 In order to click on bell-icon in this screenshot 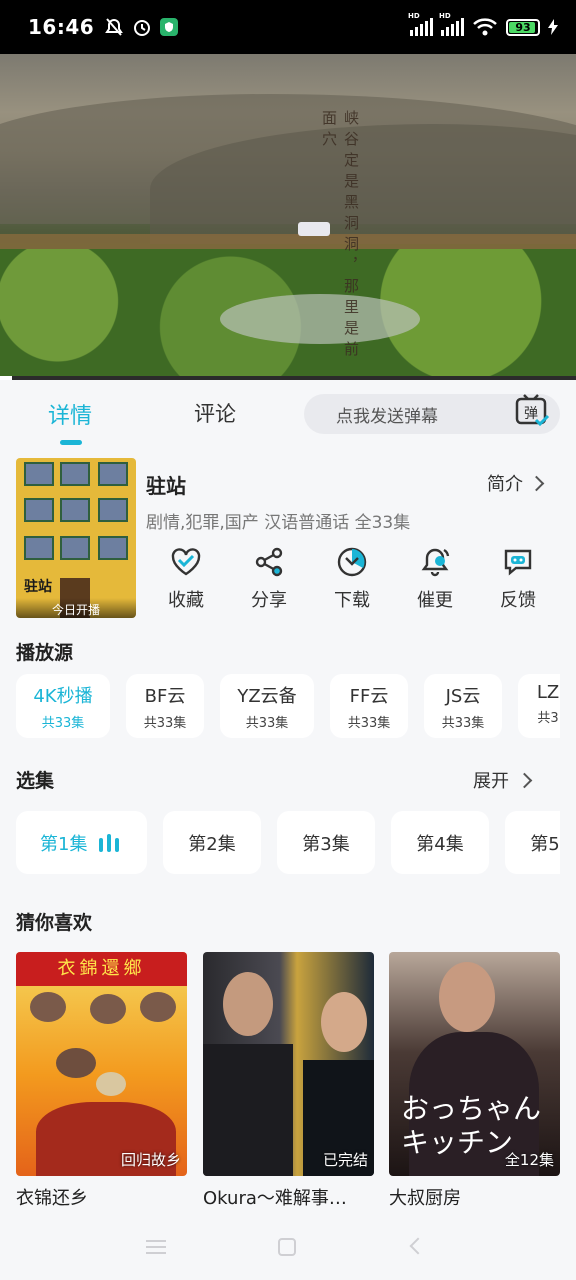, I will do `click(435, 562)`.